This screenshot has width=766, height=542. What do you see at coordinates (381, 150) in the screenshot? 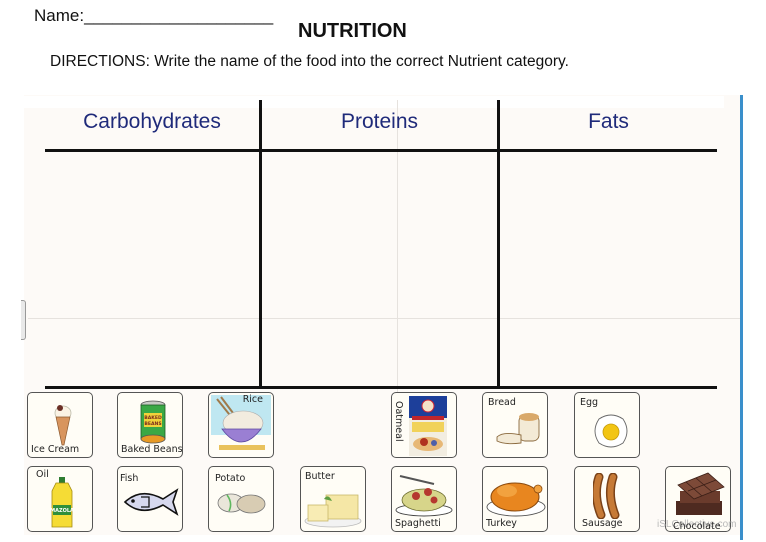
I see `header-divider` at bounding box center [381, 150].